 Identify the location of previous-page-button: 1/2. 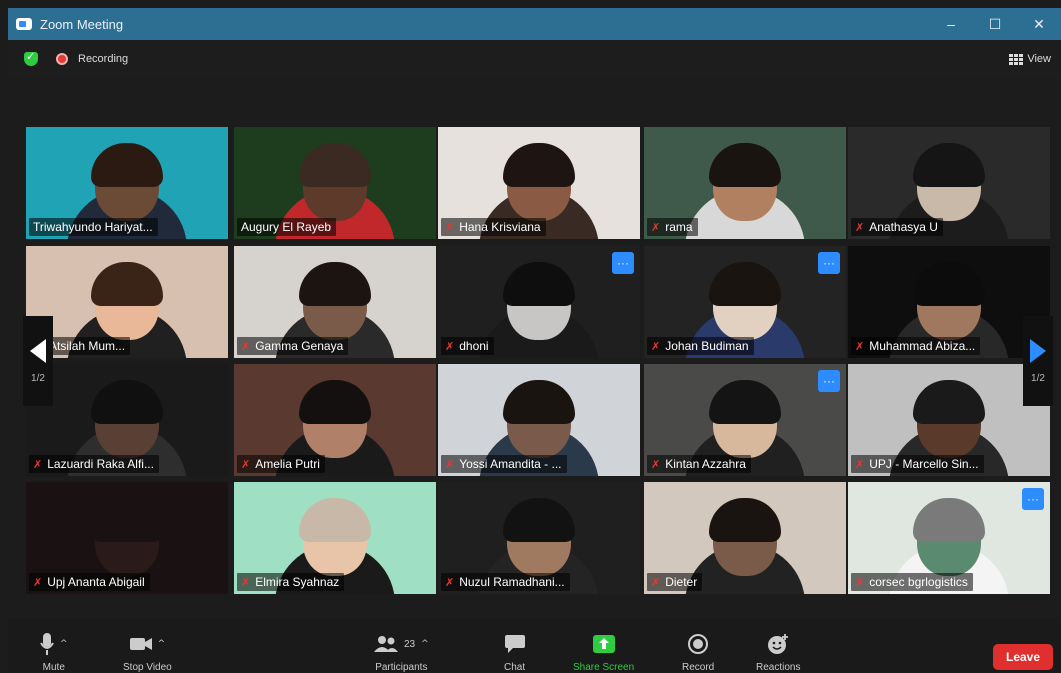
(38, 361).